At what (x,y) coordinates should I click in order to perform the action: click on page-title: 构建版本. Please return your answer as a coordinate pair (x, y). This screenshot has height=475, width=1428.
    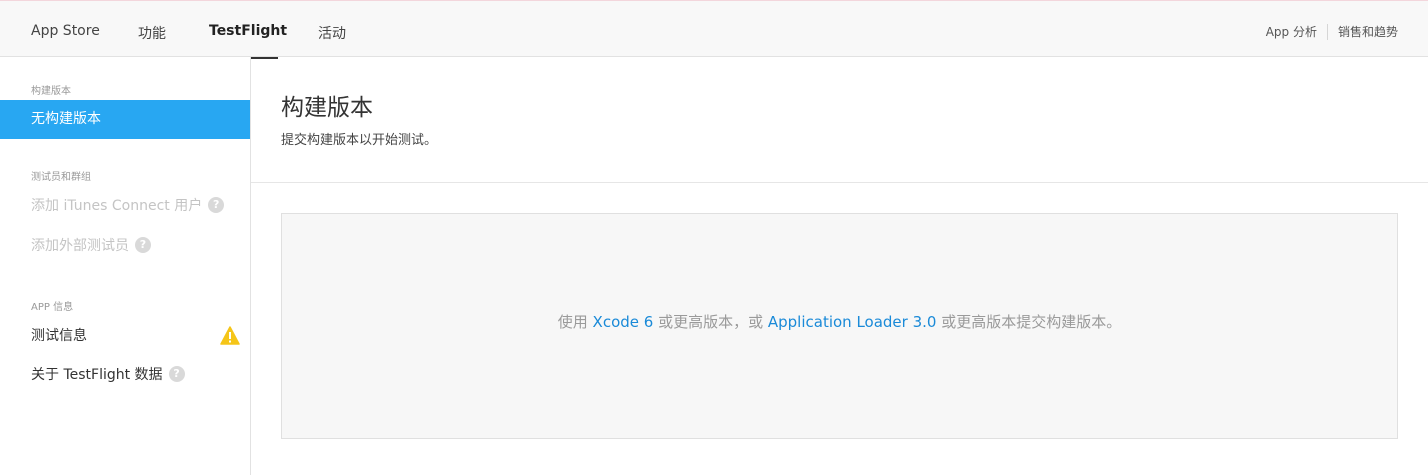
    Looking at the image, I should click on (327, 108).